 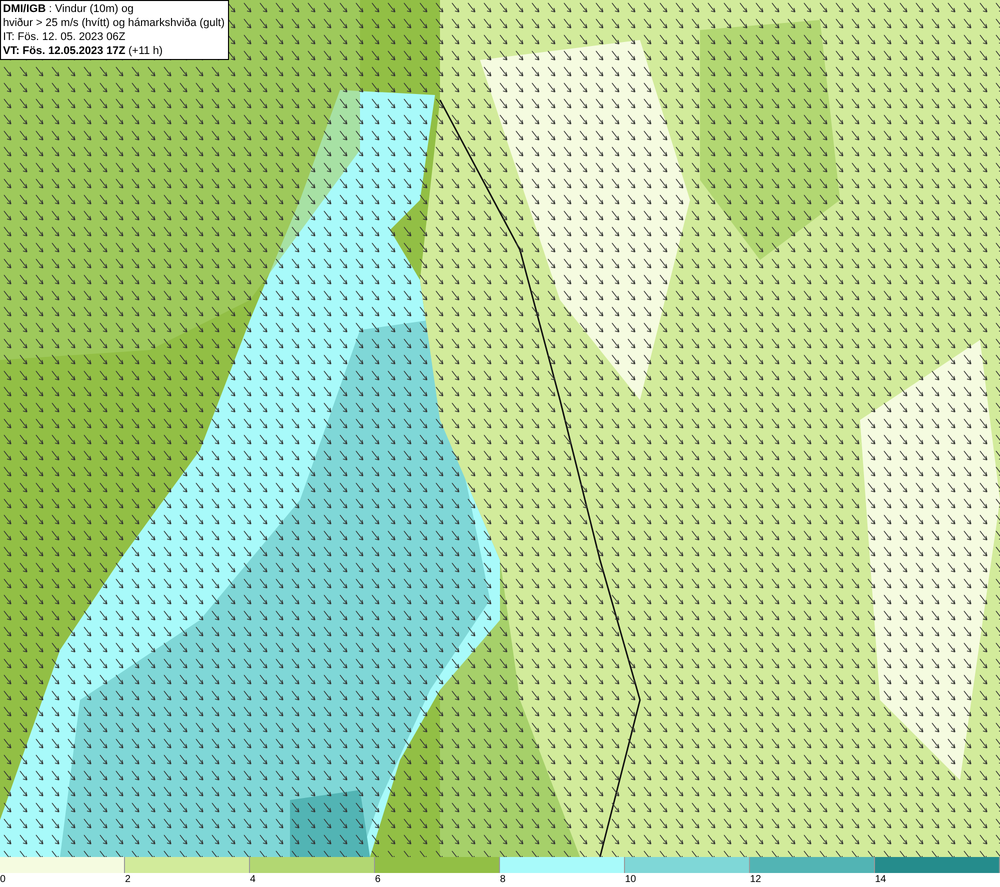 What do you see at coordinates (253, 880) in the screenshot?
I see `legend-tick-label: 4` at bounding box center [253, 880].